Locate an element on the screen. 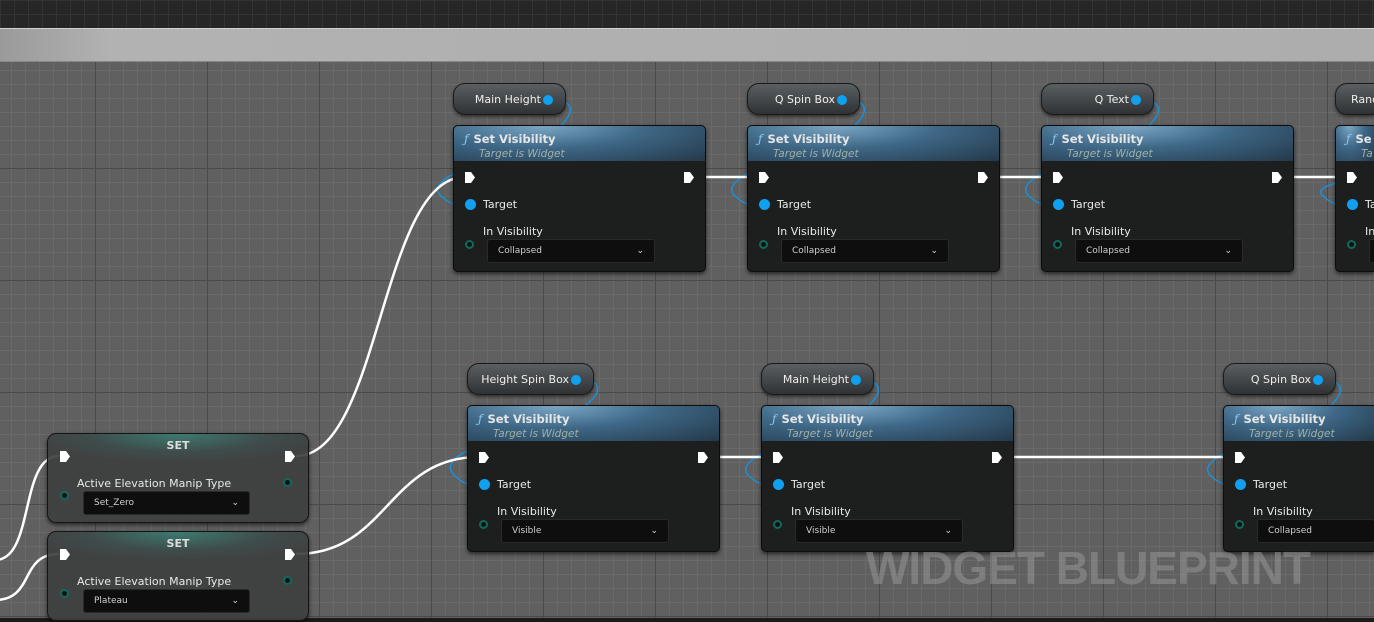  enum-dropdown: Set_Zero ⌄ is located at coordinates (166, 503).